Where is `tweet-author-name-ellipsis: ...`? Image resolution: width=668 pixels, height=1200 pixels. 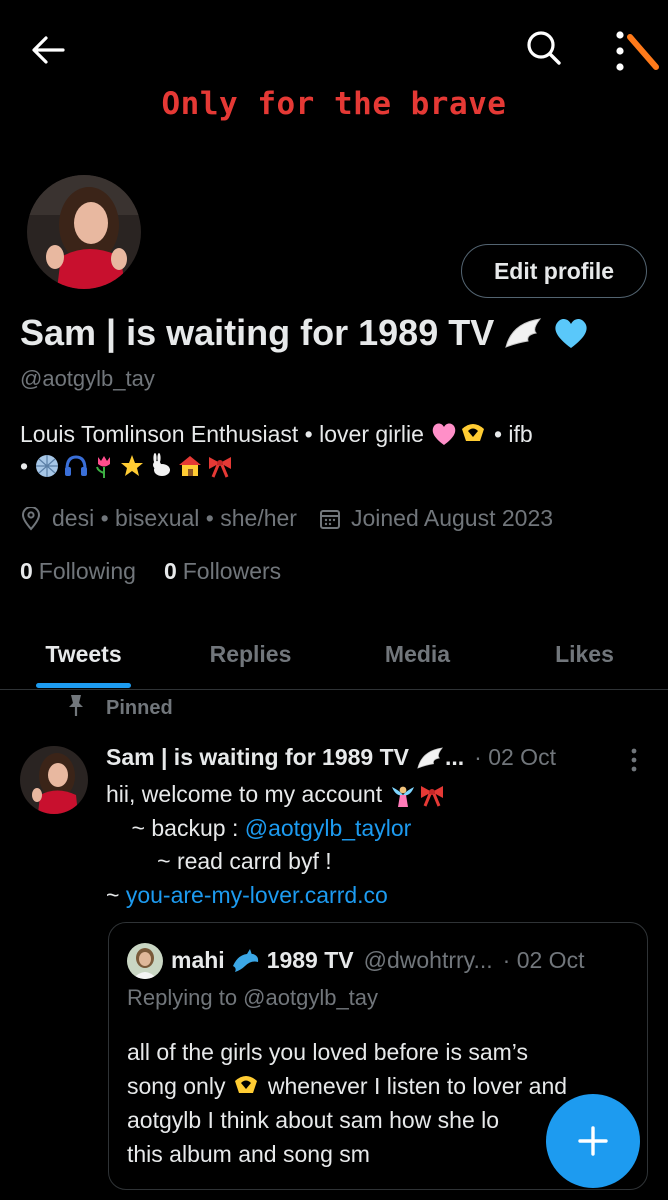 tweet-author-name-ellipsis: ... is located at coordinates (454, 757).